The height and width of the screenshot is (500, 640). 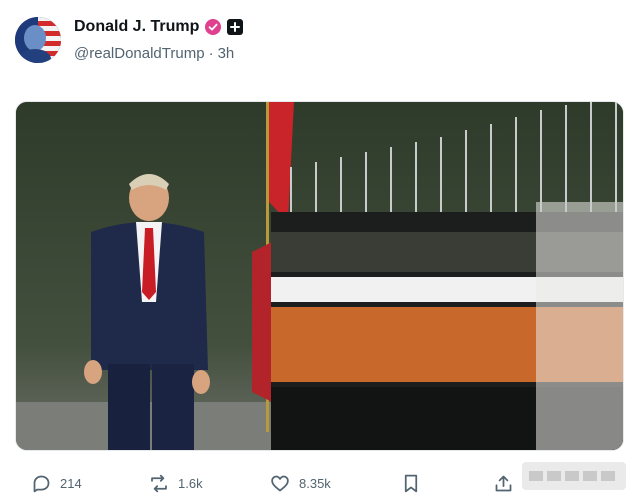 I want to click on reply-count: 214, so click(x=71, y=483).